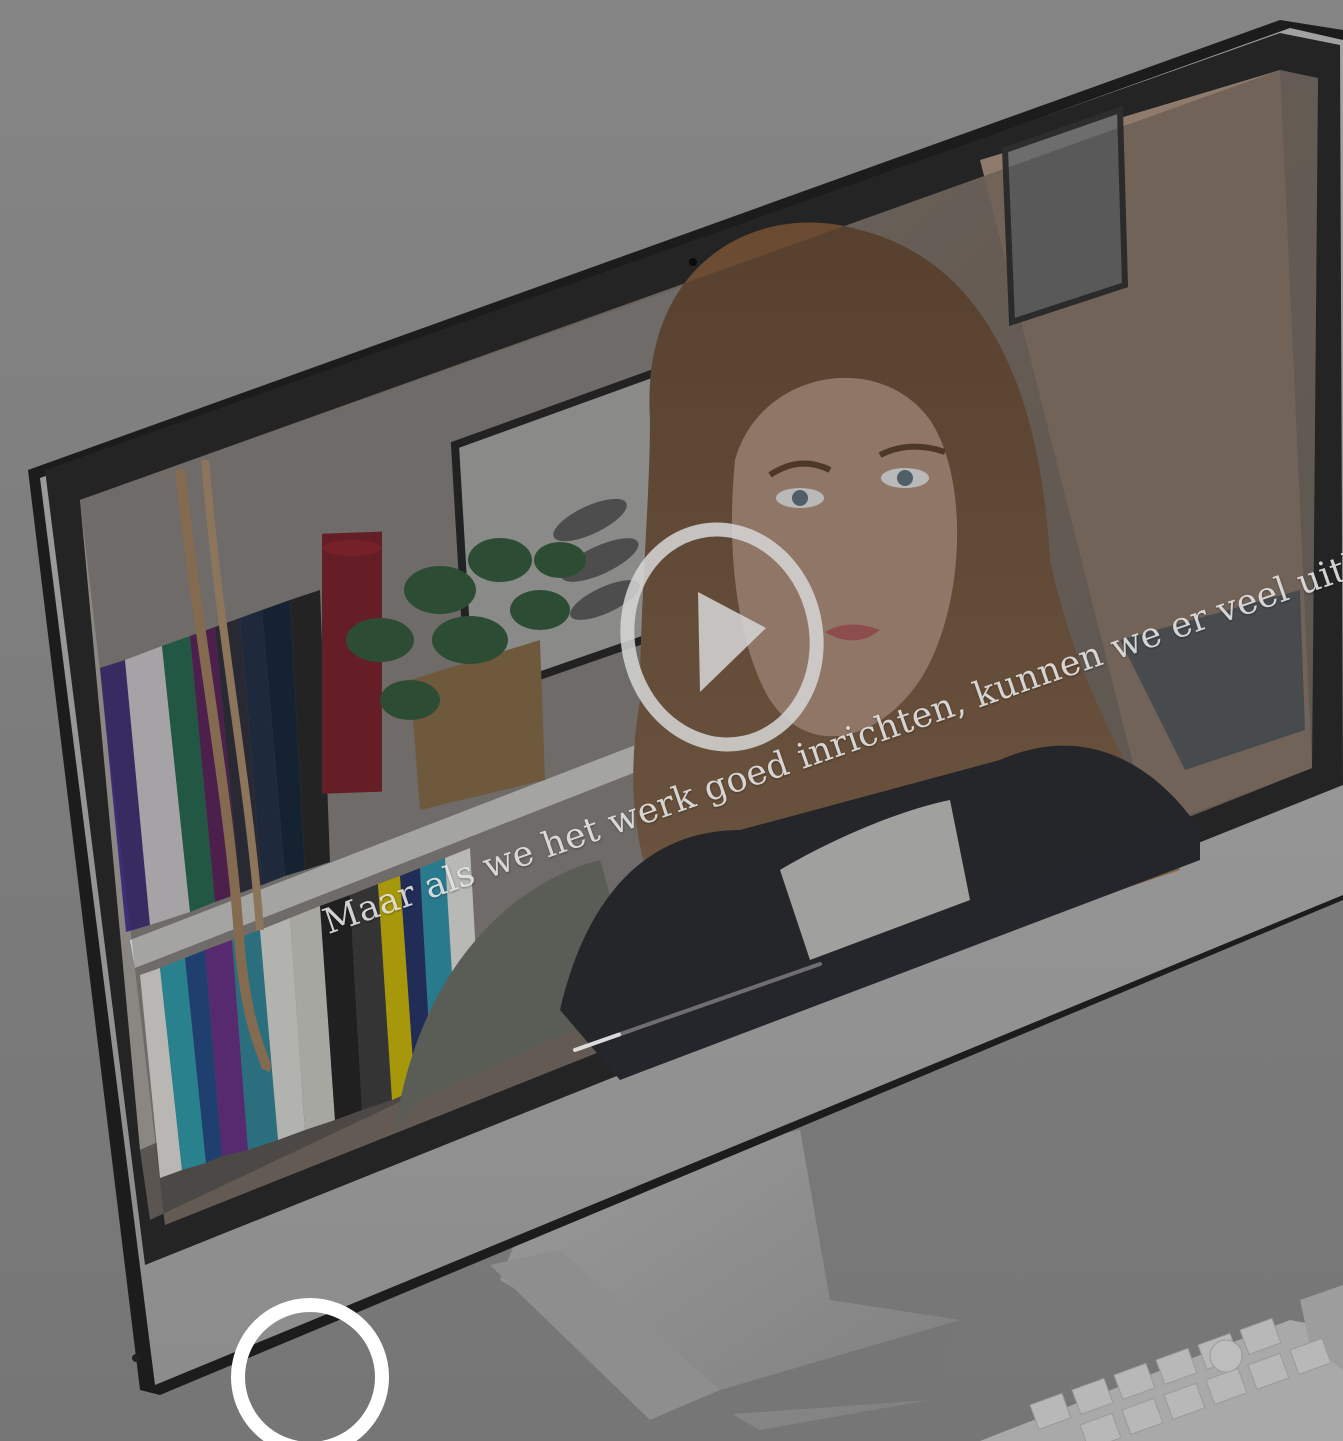 The image size is (1343, 1441). What do you see at coordinates (136, 1358) in the screenshot?
I see `side-port` at bounding box center [136, 1358].